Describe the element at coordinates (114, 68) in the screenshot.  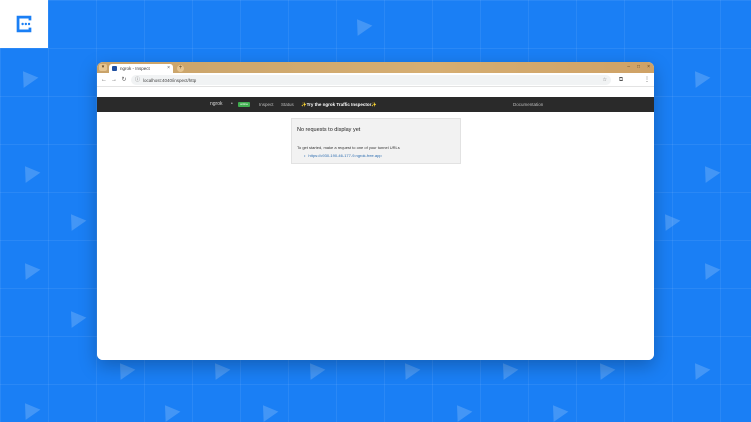
I see `ngrok-favicon-icon` at that location.